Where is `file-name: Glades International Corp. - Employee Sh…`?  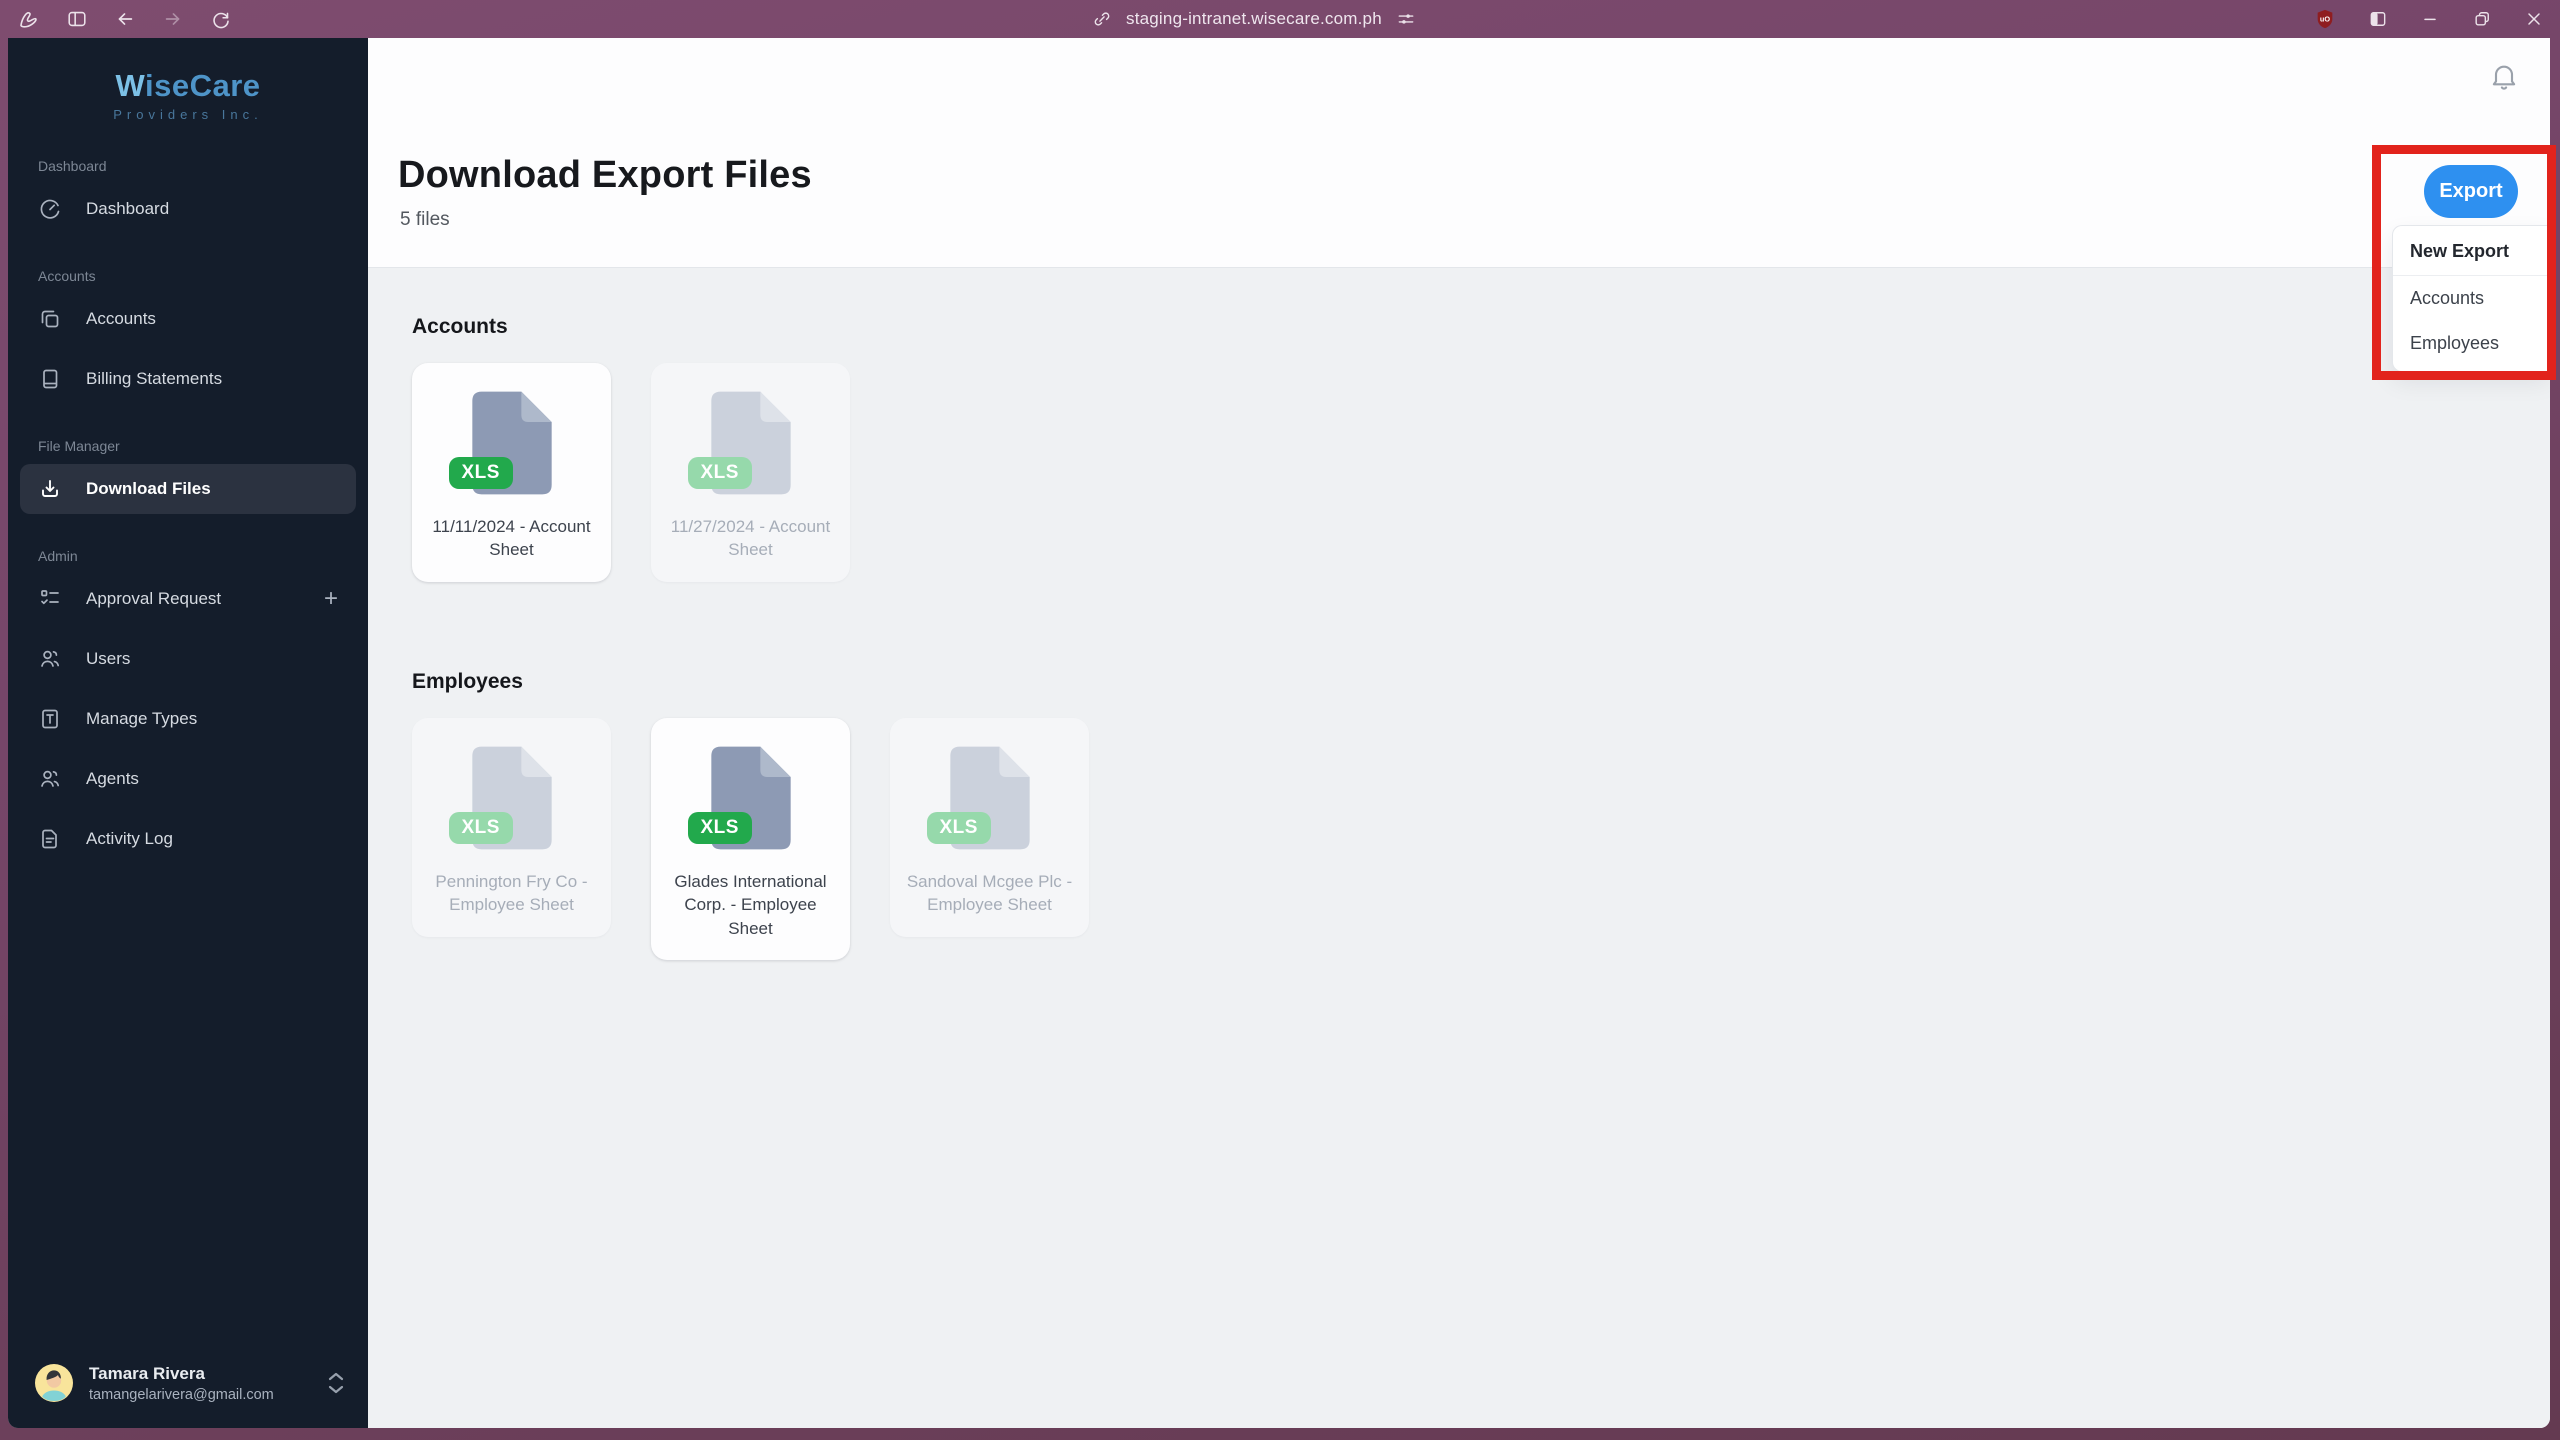 file-name: Glades International Corp. - Employee Sh… is located at coordinates (750, 904).